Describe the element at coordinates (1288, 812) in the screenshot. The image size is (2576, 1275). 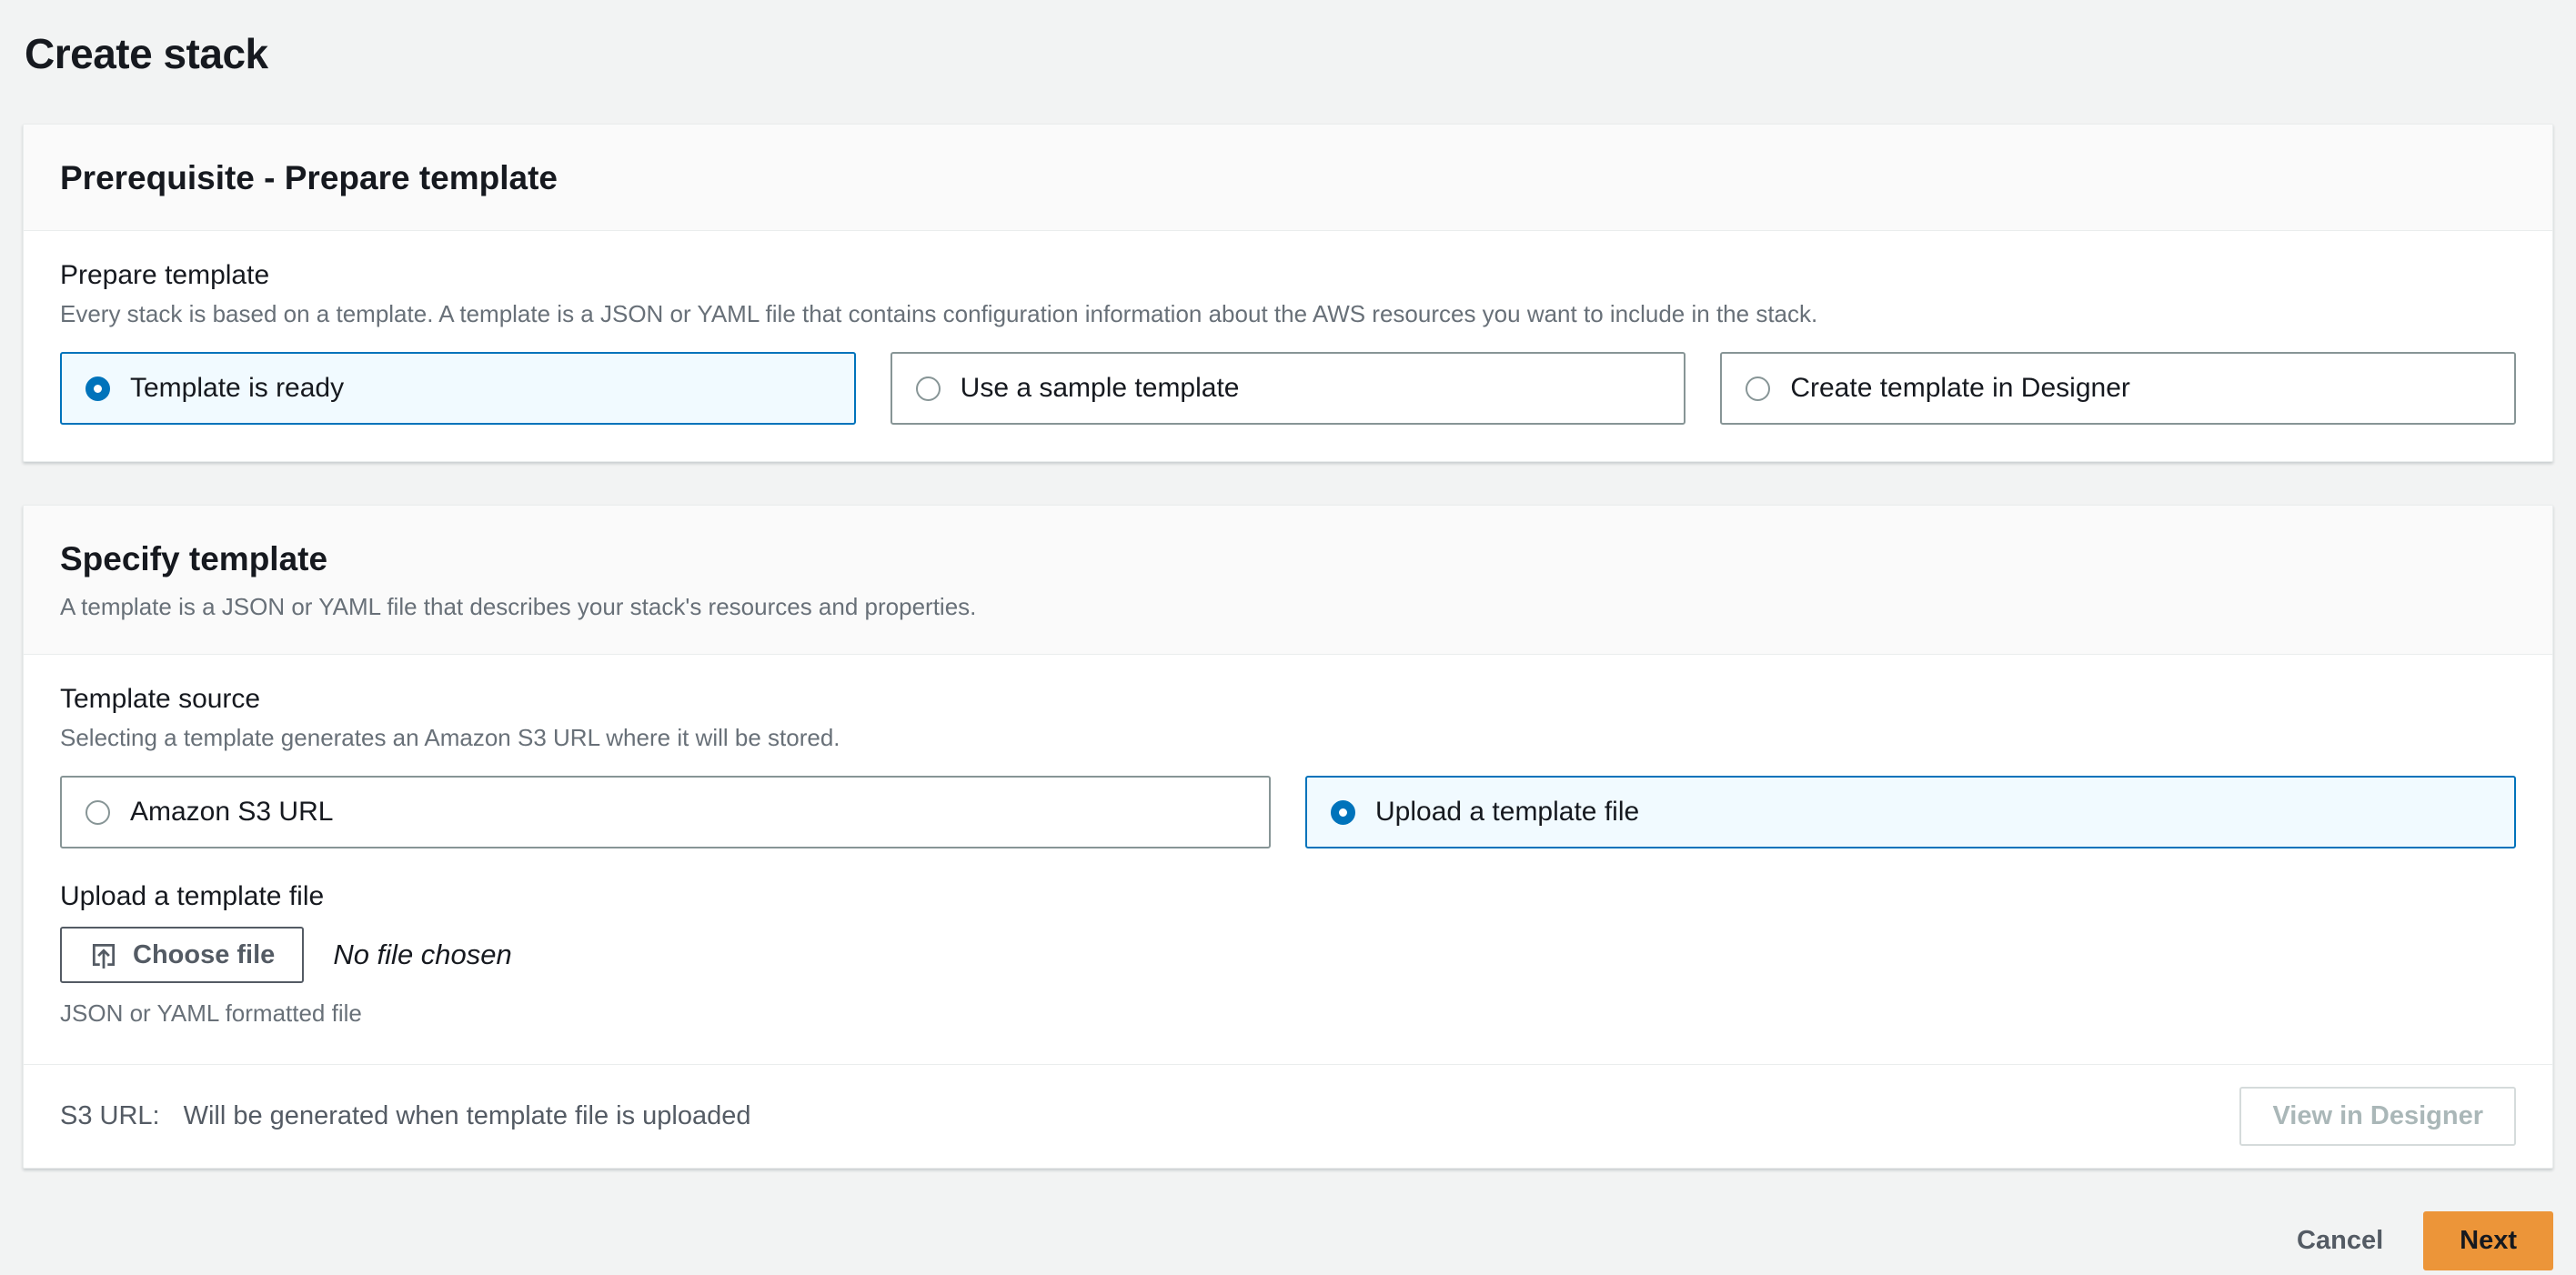
I see `template-source-options: Amazon S3 URL Upload a template file` at that location.